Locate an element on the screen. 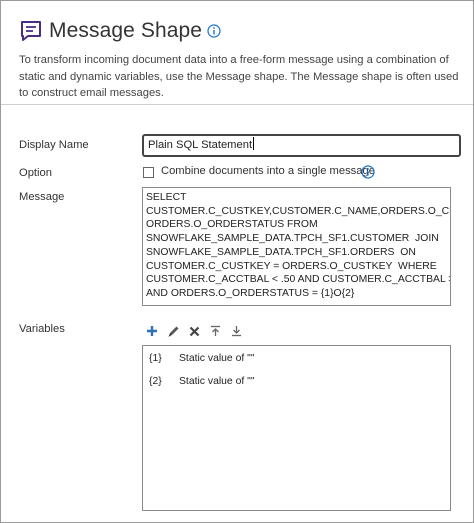 This screenshot has height=523, width=474. list-item: {1} Static value of "" is located at coordinates (202, 358).